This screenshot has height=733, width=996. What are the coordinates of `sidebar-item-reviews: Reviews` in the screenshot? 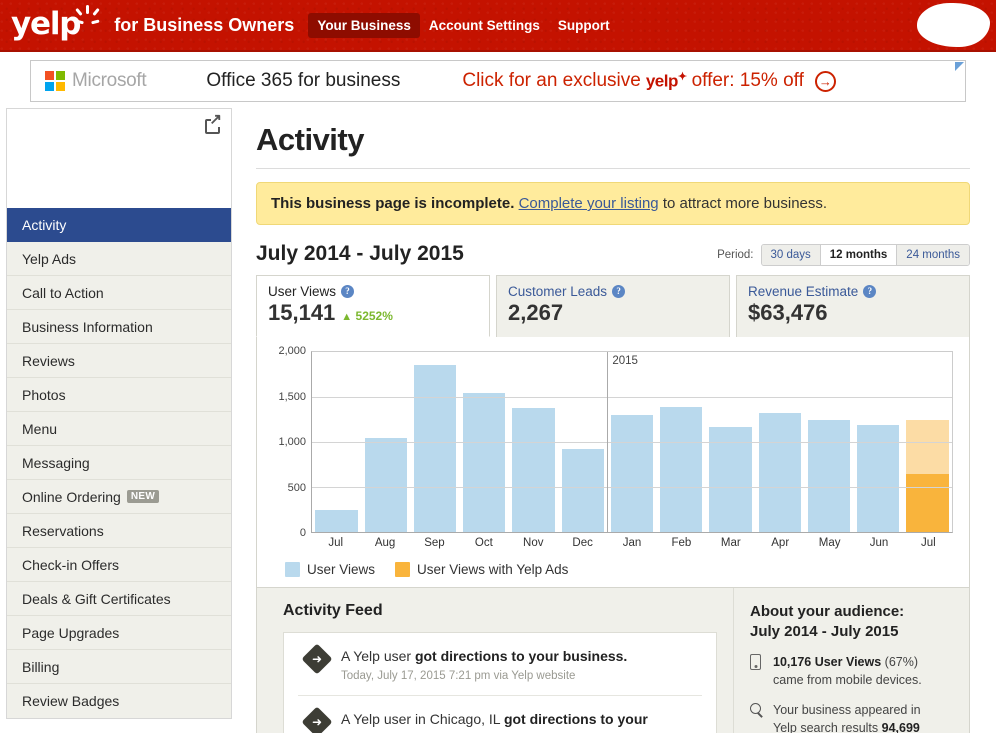 It's located at (119, 361).